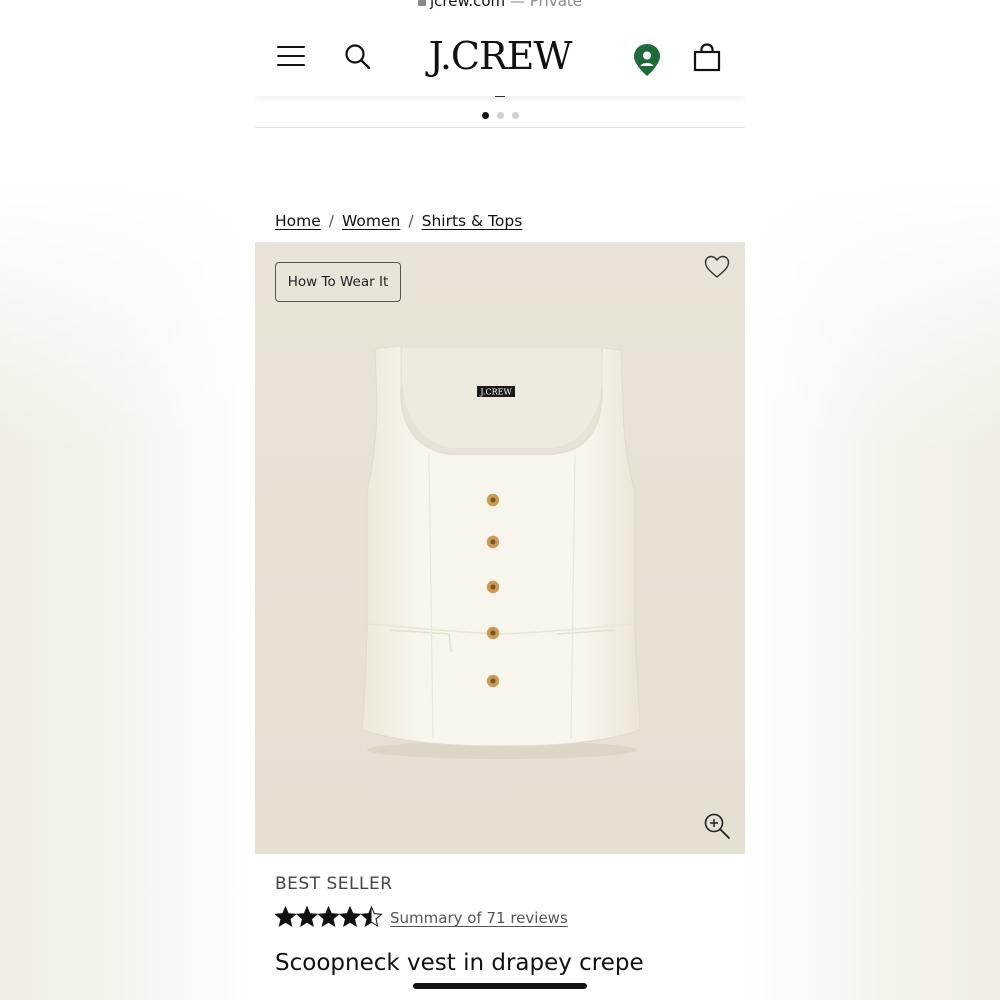 Image resolution: width=1000 pixels, height=1000 pixels. Describe the element at coordinates (459, 963) in the screenshot. I see `product-title: Scoopneck vest in drapey crepe` at that location.